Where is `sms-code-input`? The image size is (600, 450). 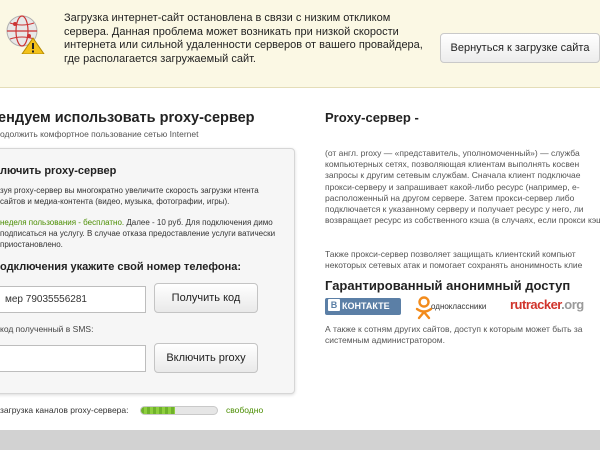
sms-code-input is located at coordinates (73, 358).